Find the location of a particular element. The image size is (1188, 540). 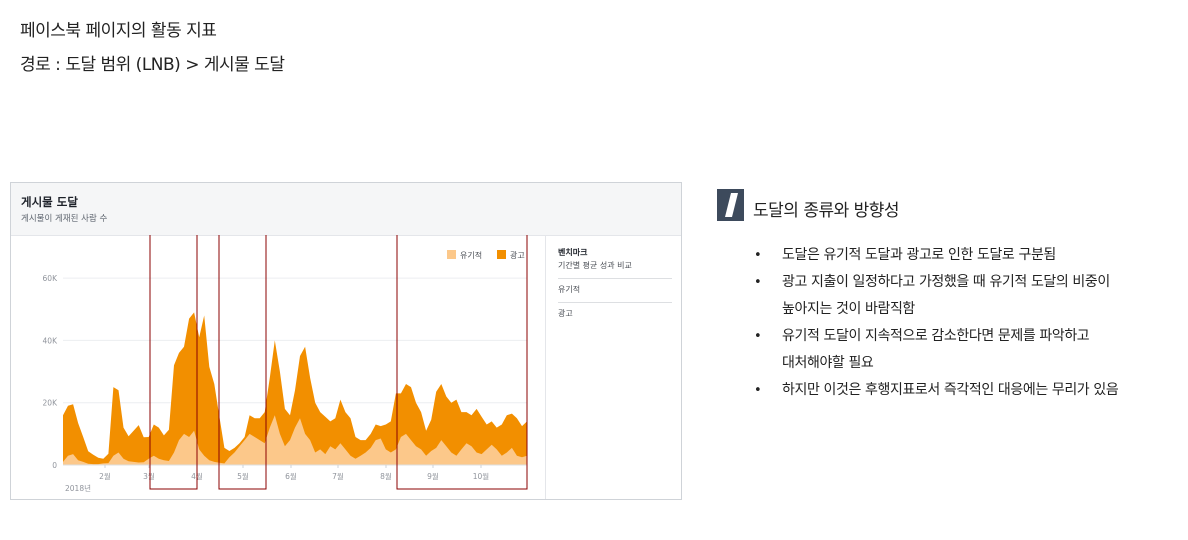

notes-bullet-text: 유기적 도달이 지속적으로 감소한다면 문제를 파악하고 is located at coordinates (936, 336).